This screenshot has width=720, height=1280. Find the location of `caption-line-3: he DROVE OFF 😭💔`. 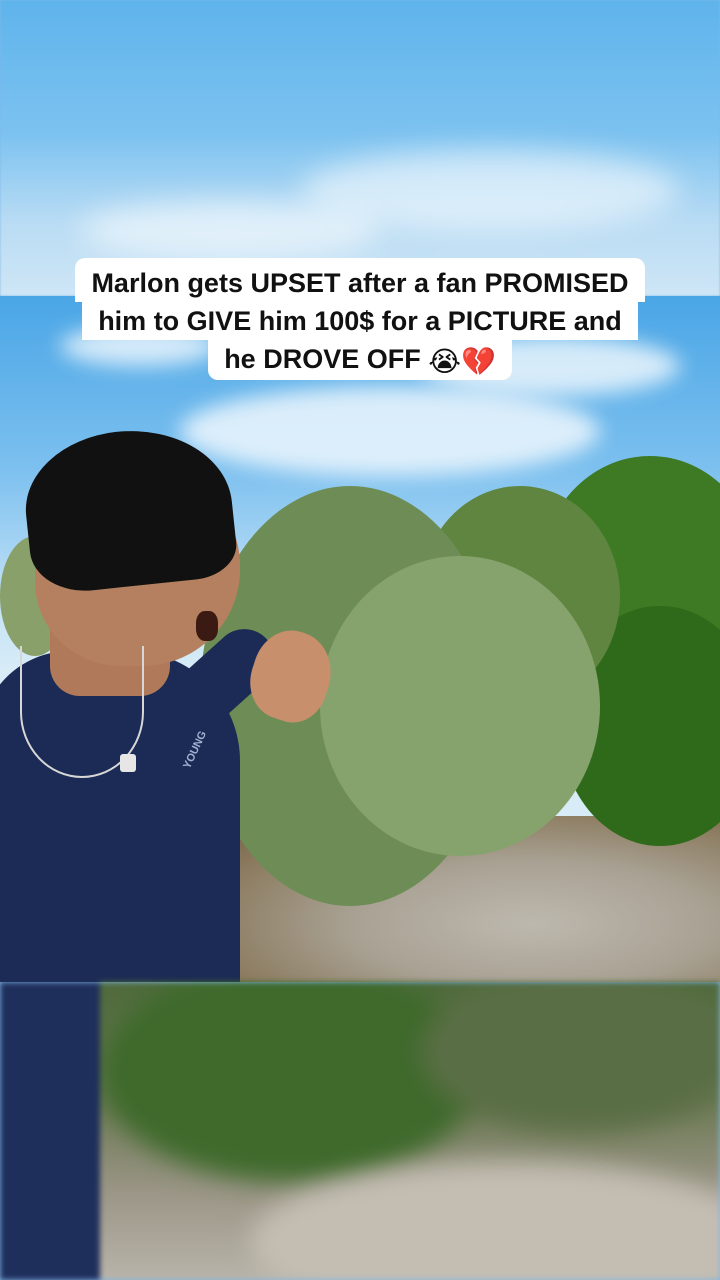

caption-line-3: he DROVE OFF 😭💔 is located at coordinates (360, 360).